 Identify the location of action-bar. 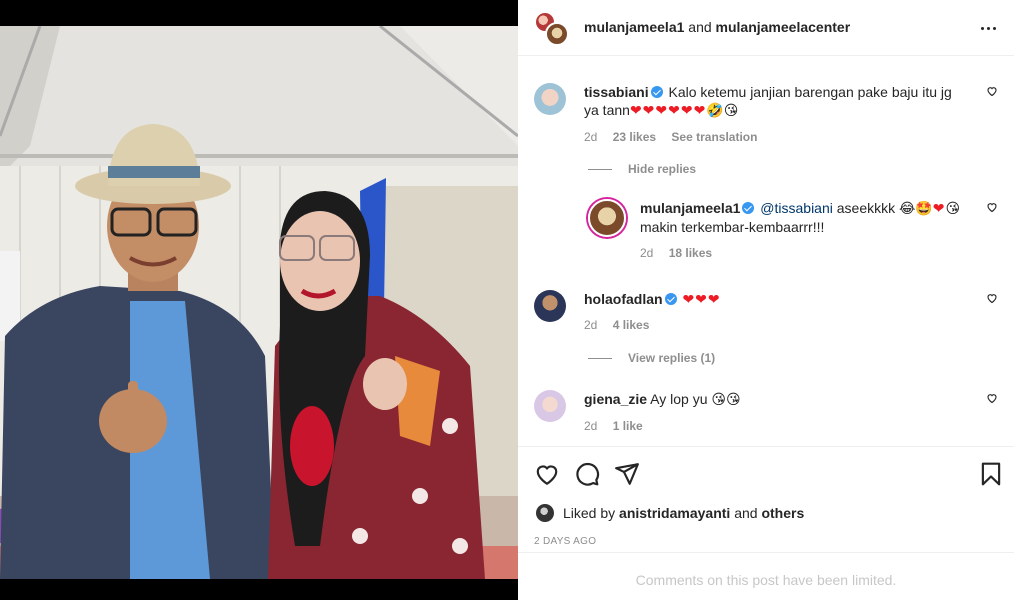
(766, 473).